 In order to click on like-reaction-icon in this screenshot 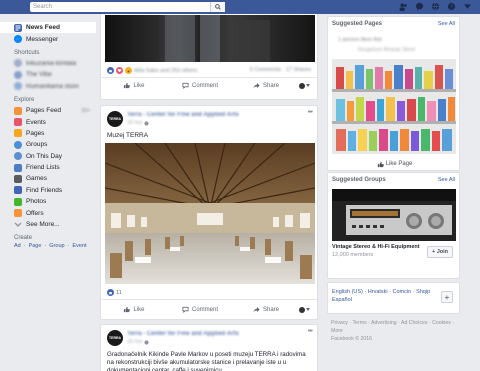, I will do `click(110, 292)`.